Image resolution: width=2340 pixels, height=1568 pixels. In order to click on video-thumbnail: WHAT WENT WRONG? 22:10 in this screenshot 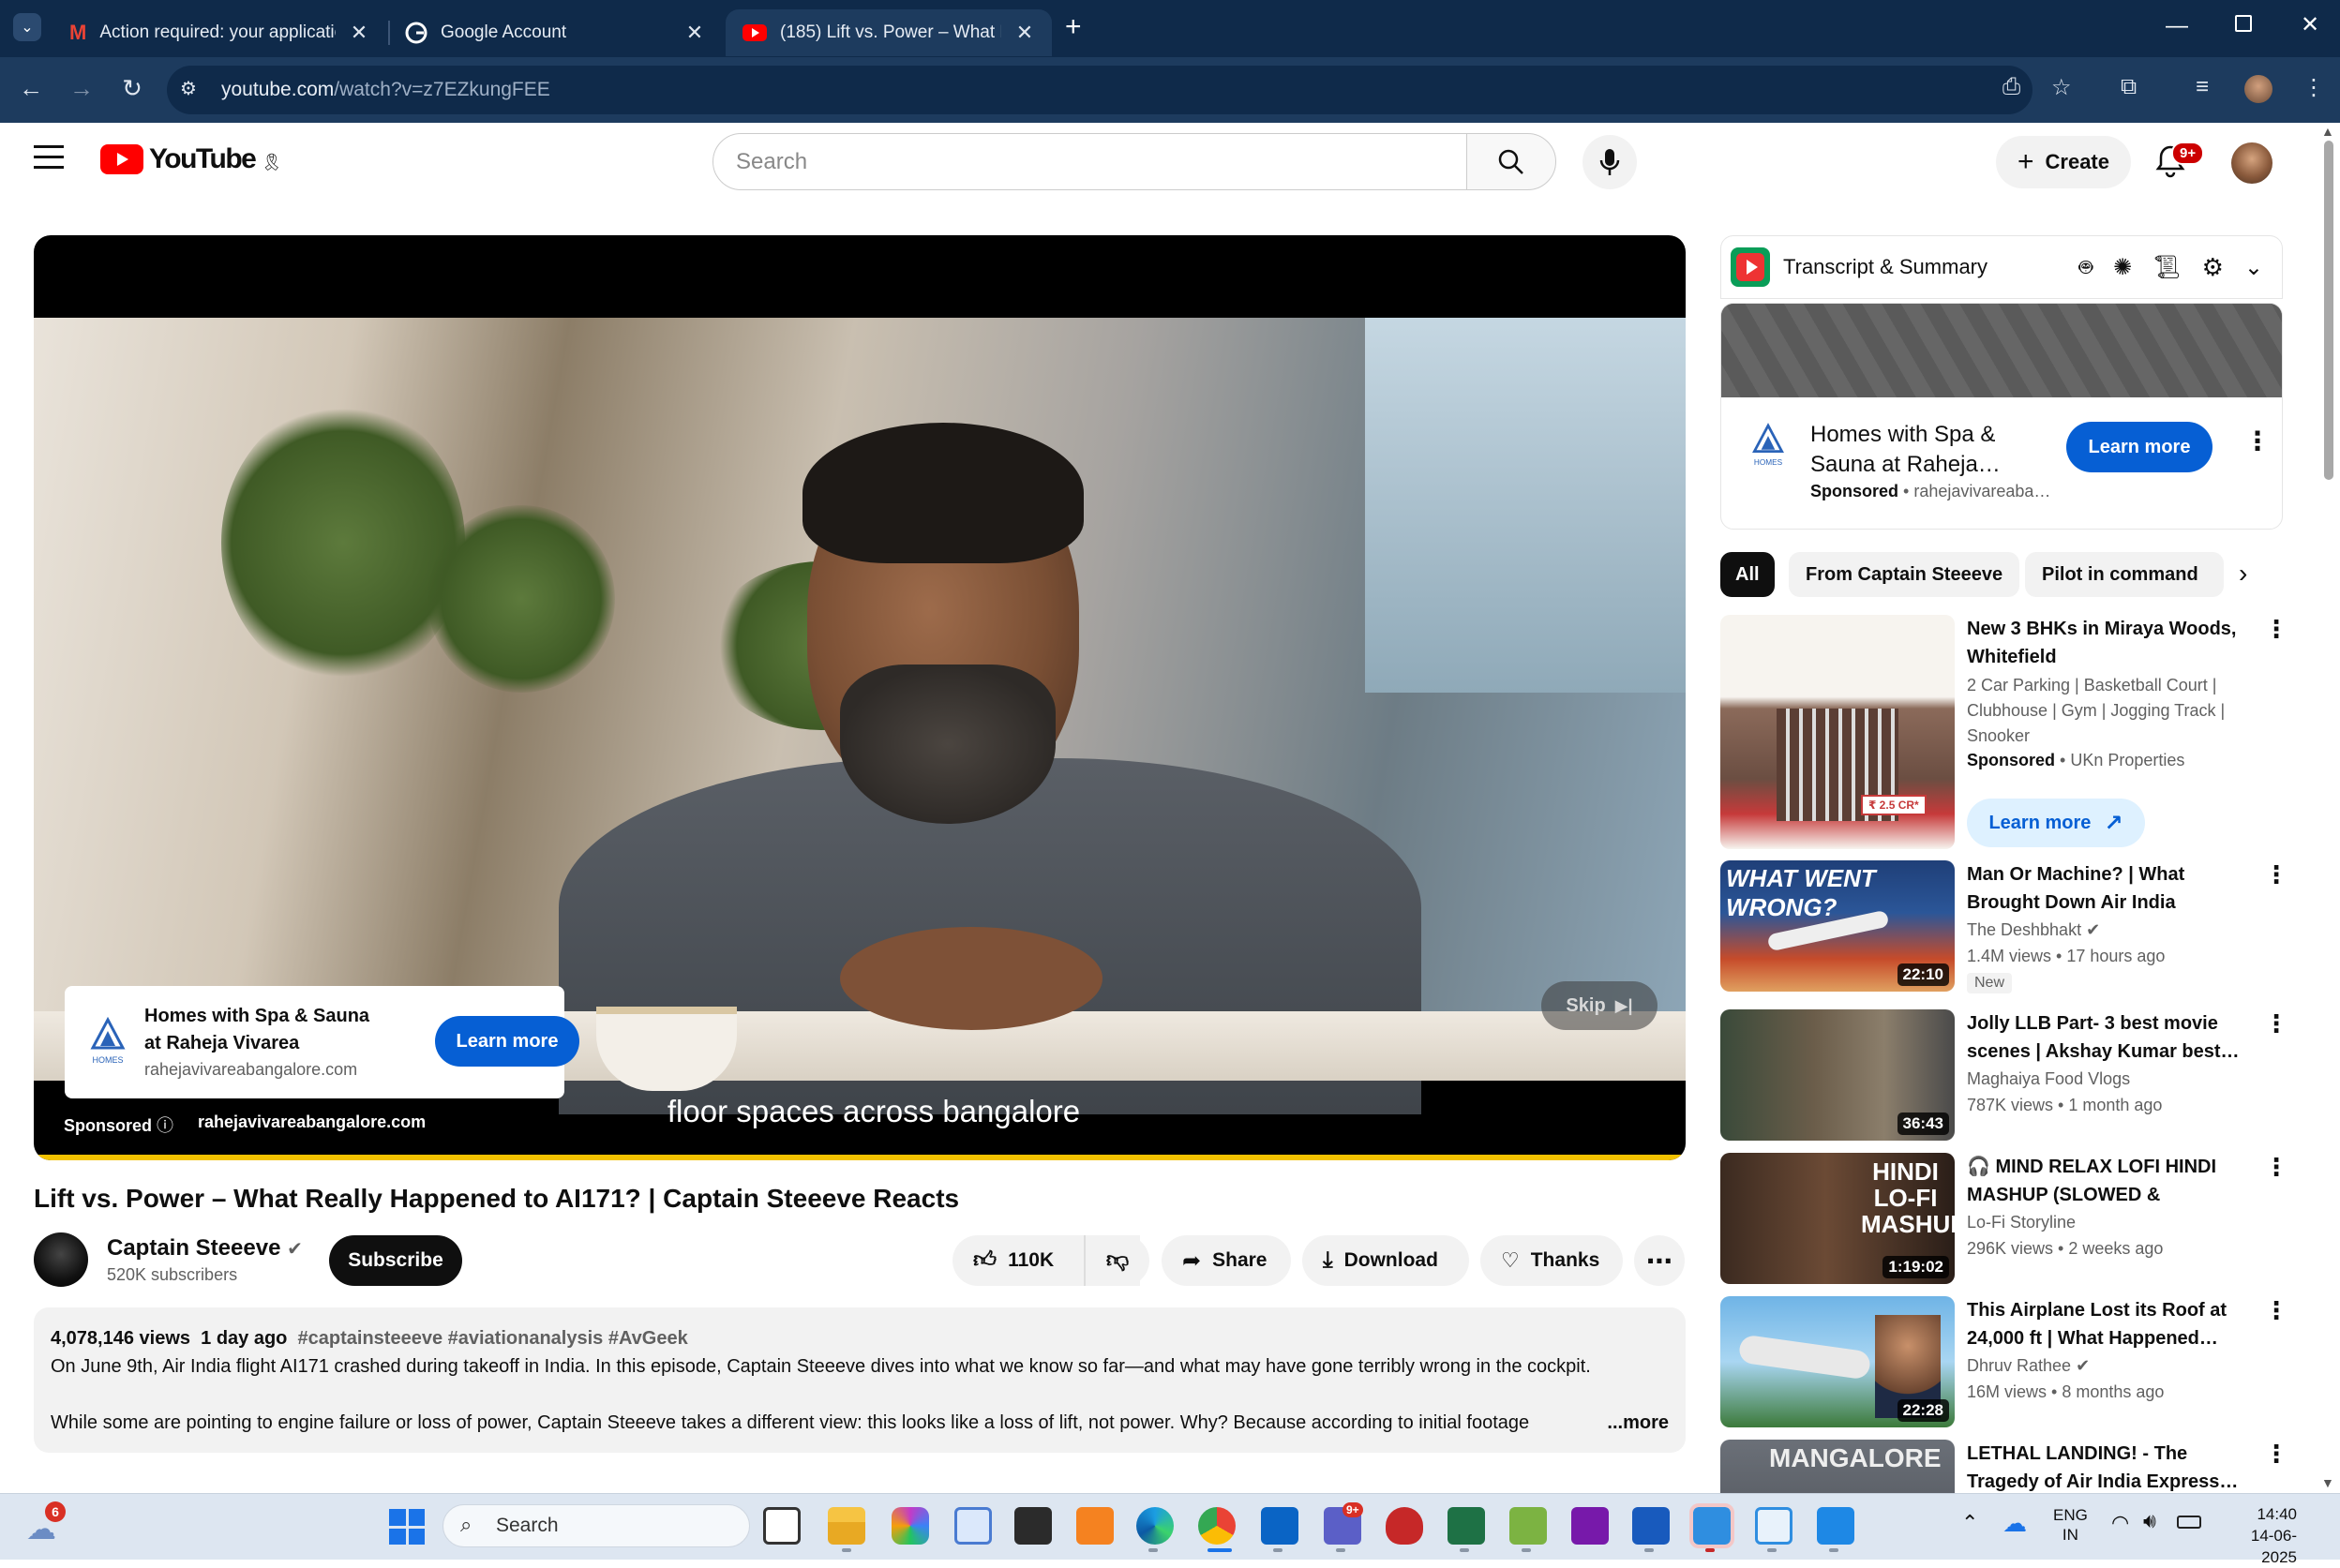, I will do `click(1837, 926)`.